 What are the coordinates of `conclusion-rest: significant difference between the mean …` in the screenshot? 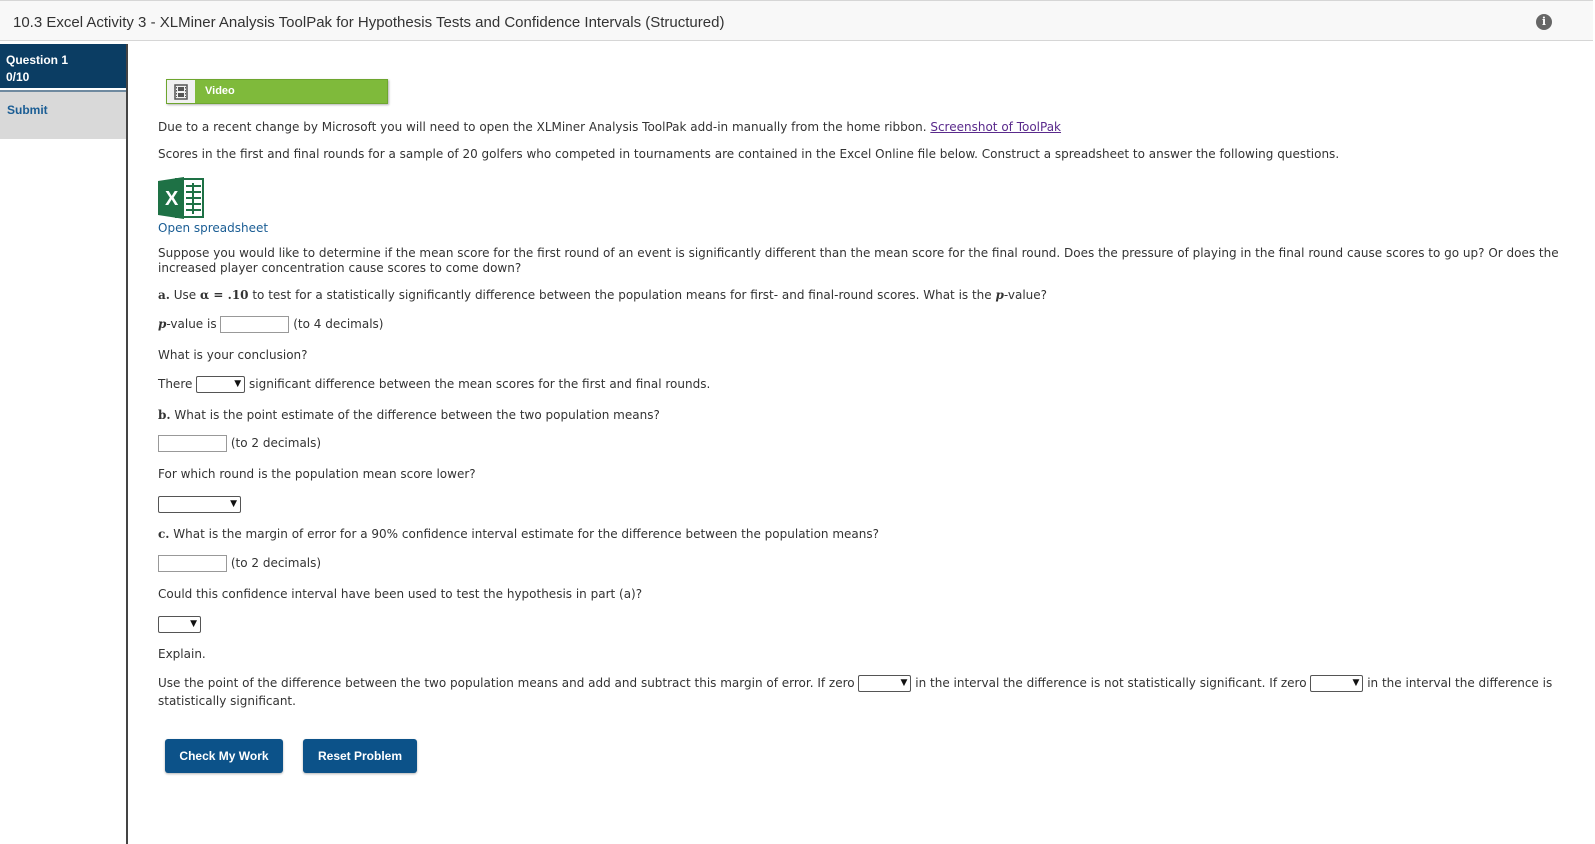 It's located at (480, 384).